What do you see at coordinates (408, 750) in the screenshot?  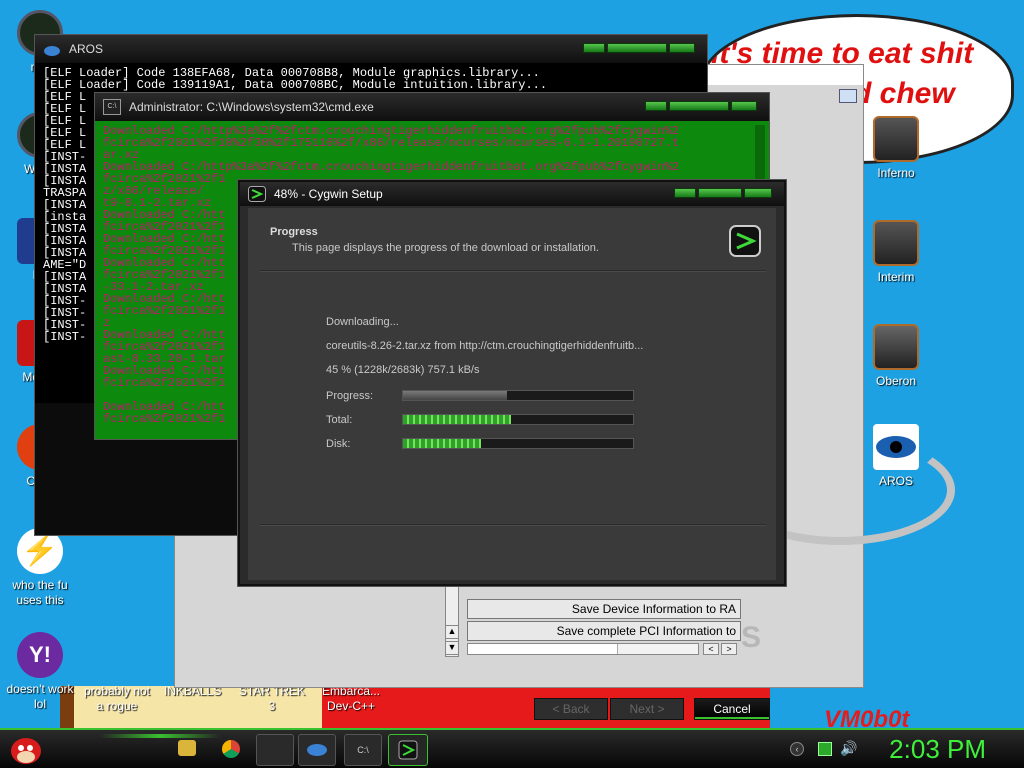 I see `taskbar-item-cygwin` at bounding box center [408, 750].